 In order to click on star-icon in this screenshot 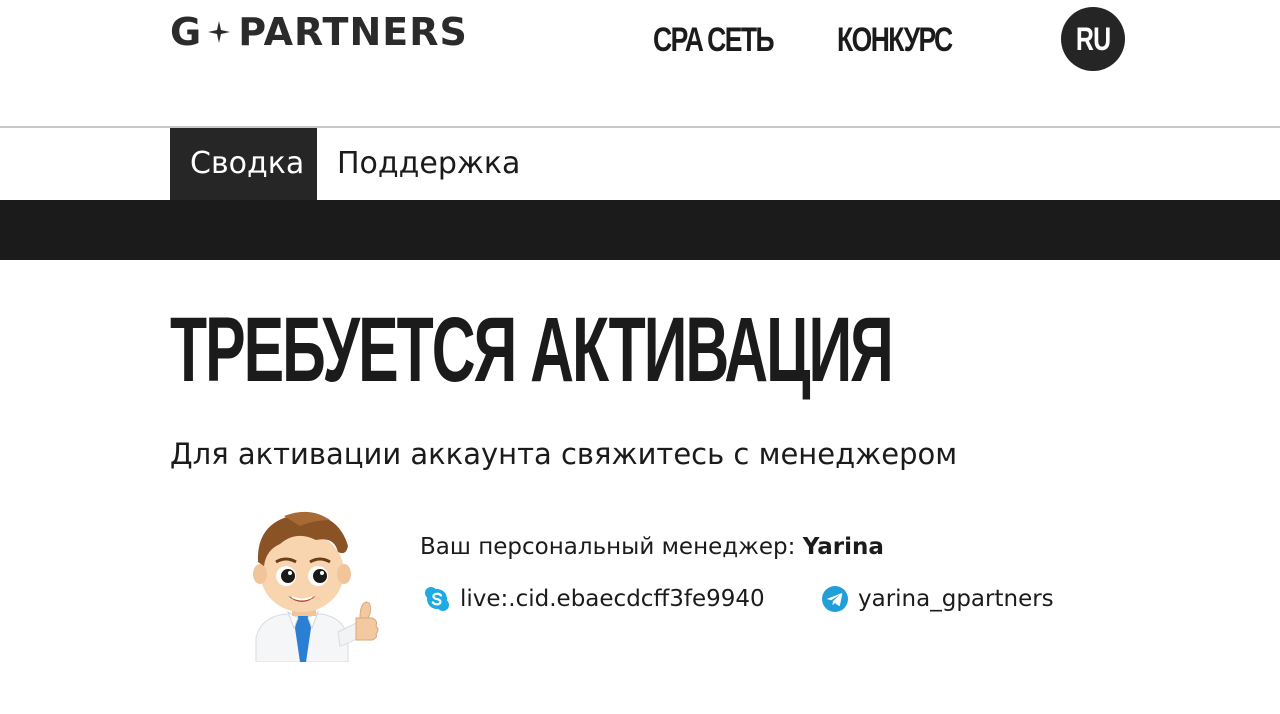, I will do `click(219, 32)`.